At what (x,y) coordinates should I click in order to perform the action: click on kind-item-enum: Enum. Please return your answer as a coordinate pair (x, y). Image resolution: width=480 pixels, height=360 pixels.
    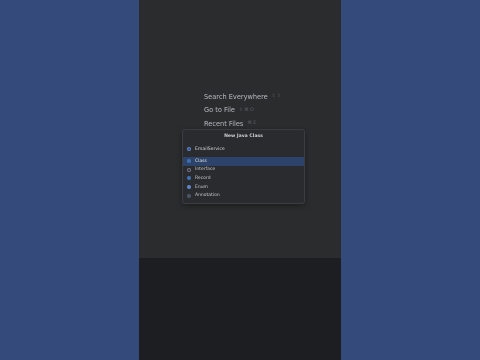
    Looking at the image, I should click on (243, 187).